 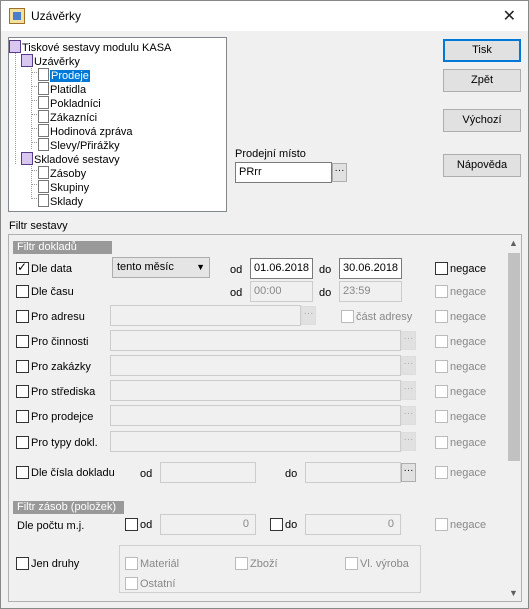 What do you see at coordinates (131, 583) in the screenshot?
I see `other-checkbox` at bounding box center [131, 583].